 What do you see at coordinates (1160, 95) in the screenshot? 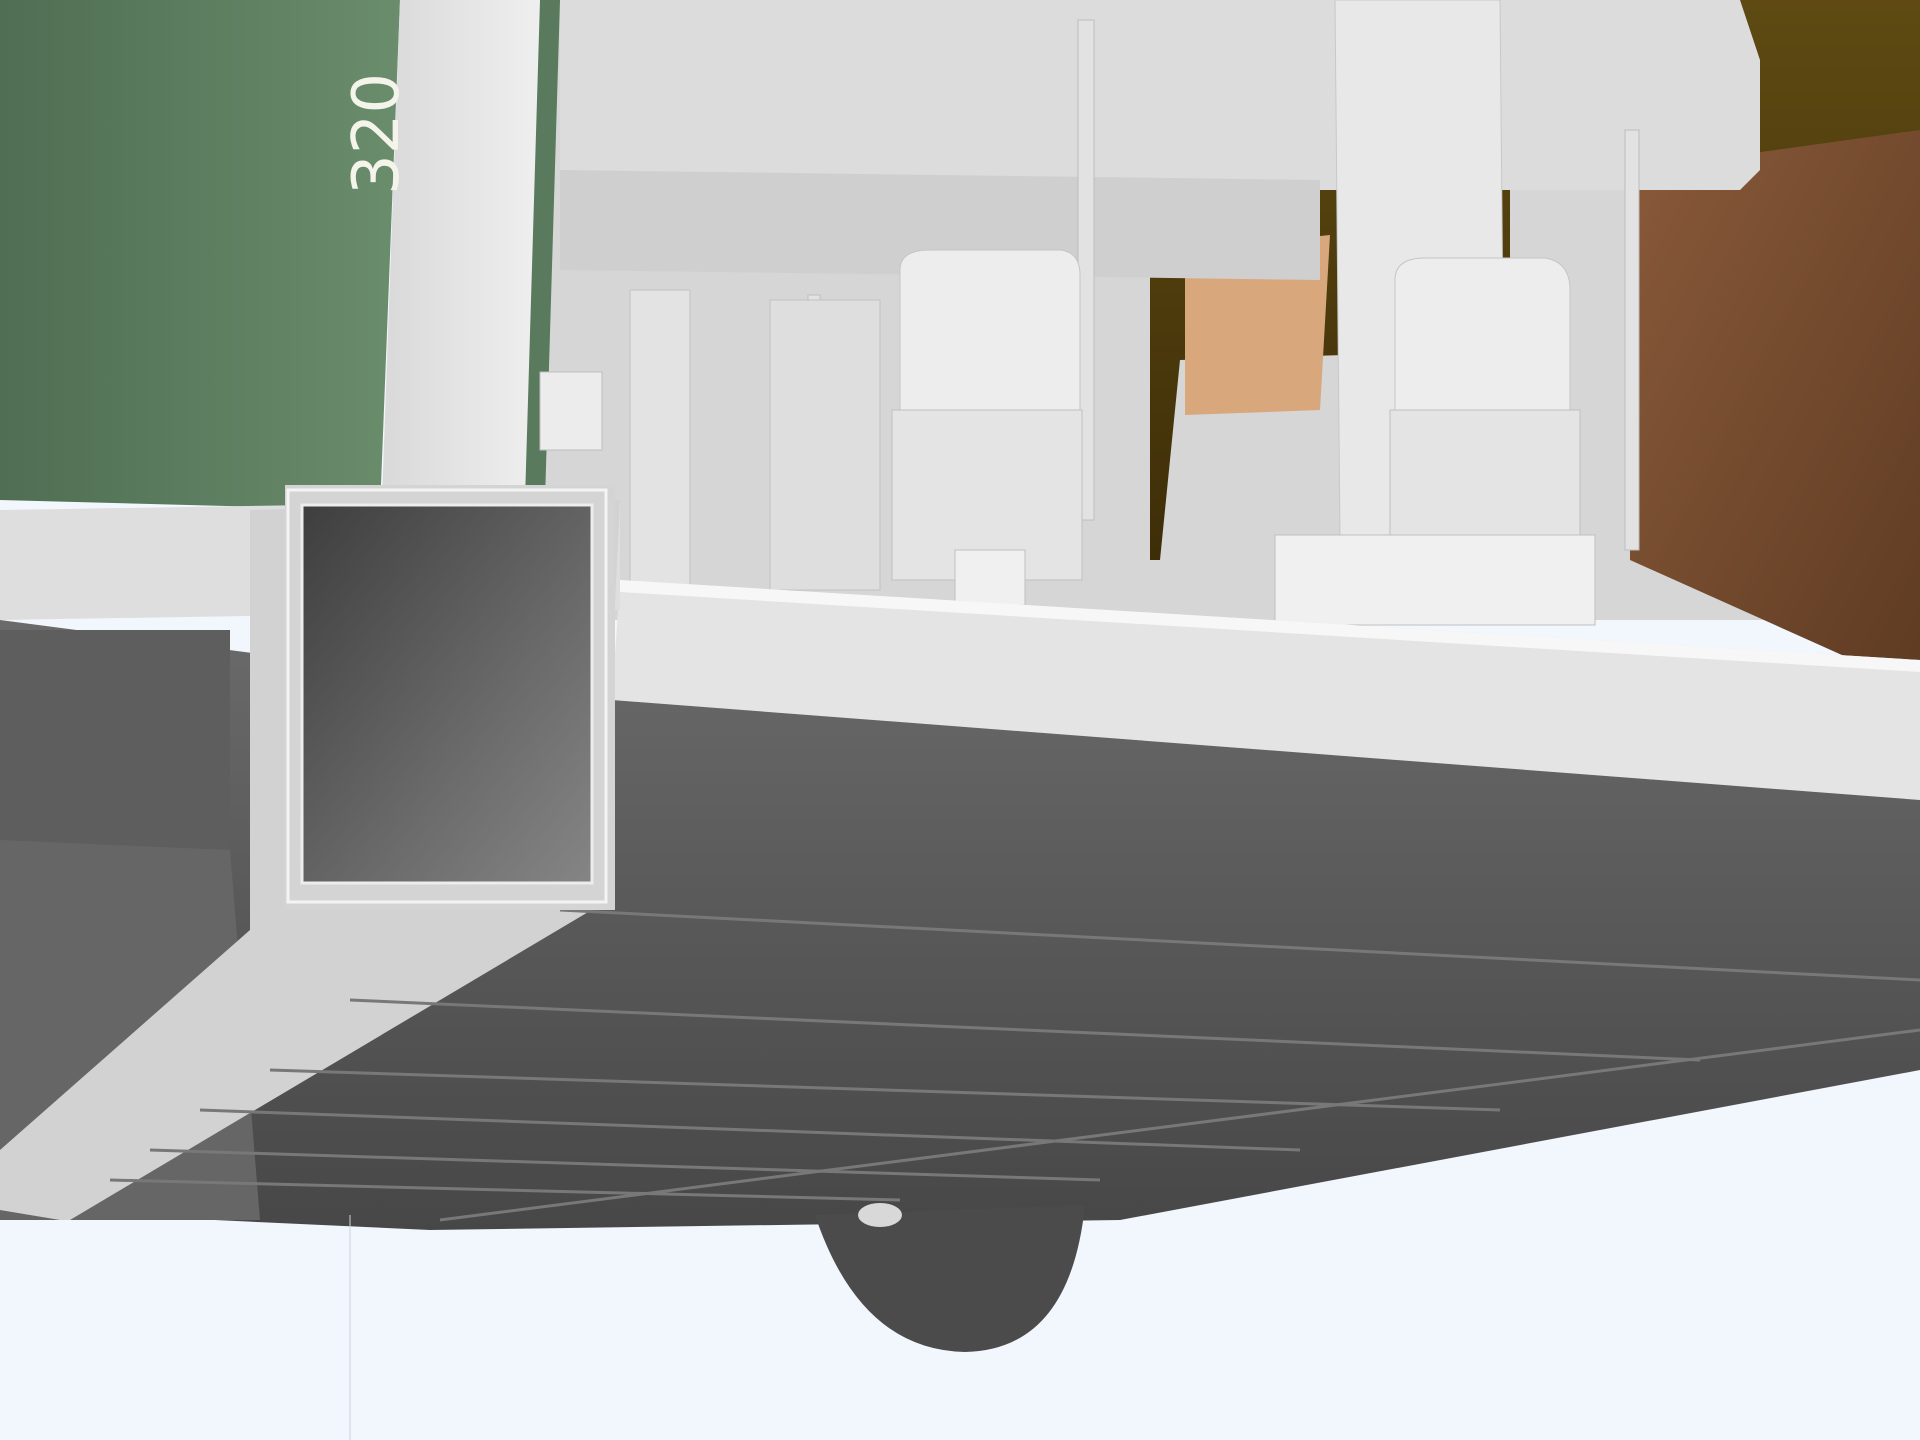
I see `upper-tube` at bounding box center [1160, 95].